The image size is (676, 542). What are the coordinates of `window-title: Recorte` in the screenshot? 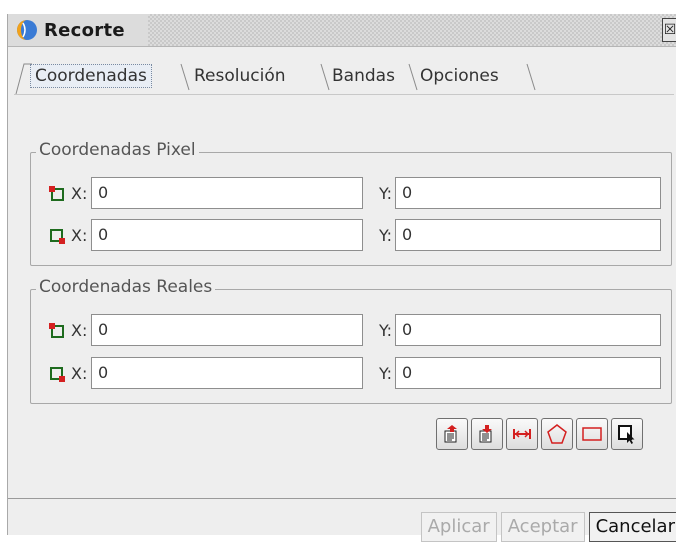 It's located at (84, 30).